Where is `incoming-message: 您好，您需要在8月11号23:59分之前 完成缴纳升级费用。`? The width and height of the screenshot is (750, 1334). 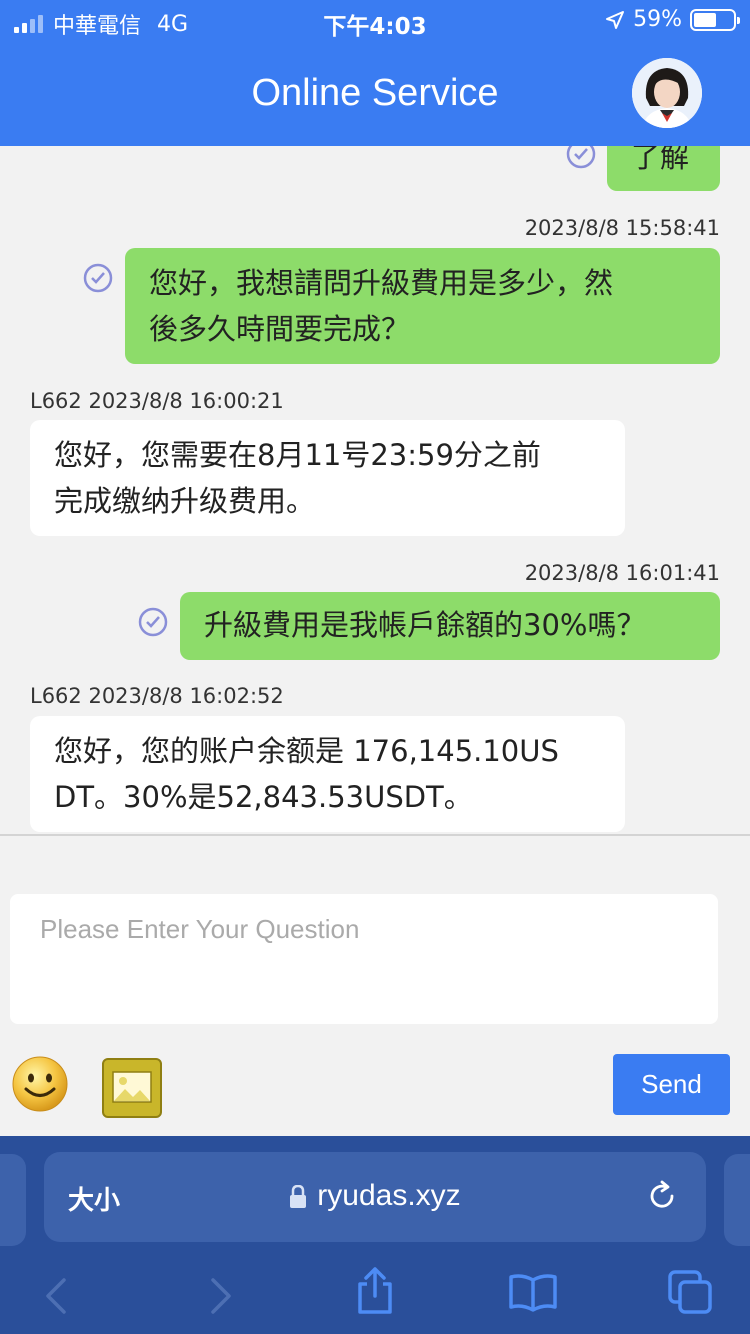
incoming-message: 您好，您需要在8月11号23:59分之前 完成缴纳升级费用。 is located at coordinates (327, 478).